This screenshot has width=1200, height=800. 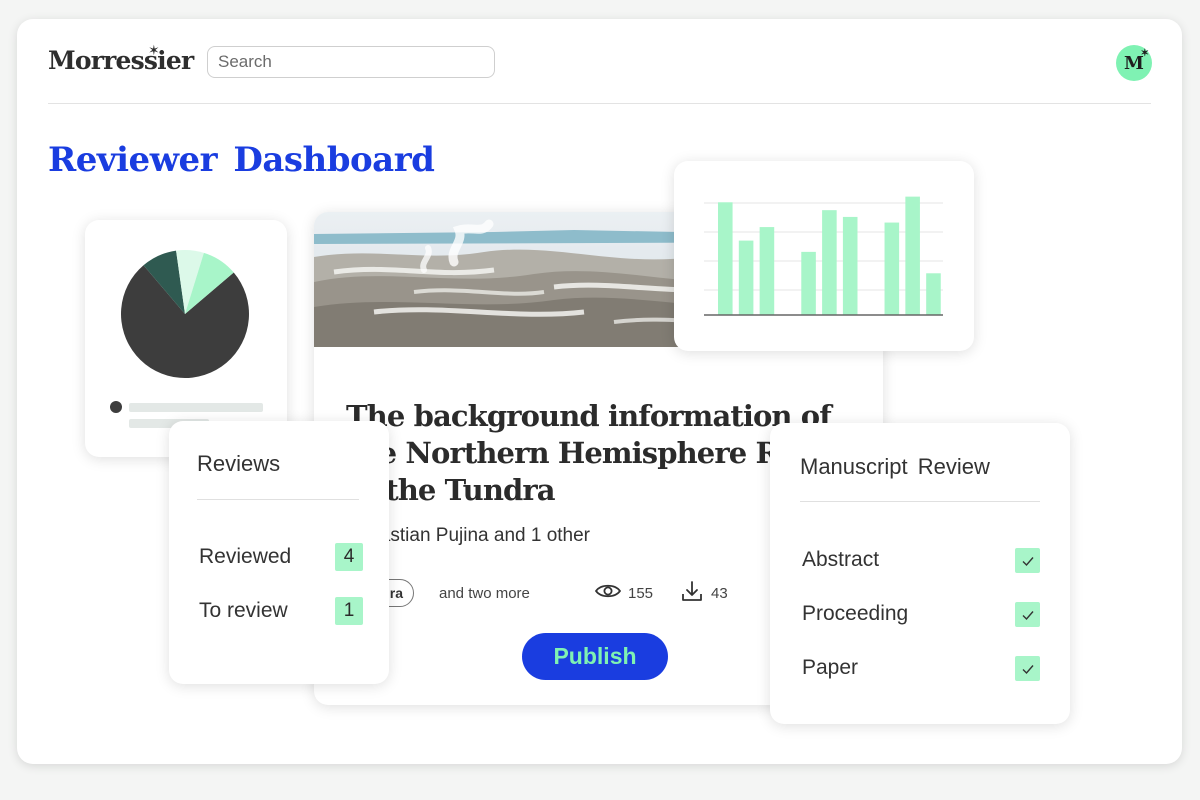 I want to click on brand-logo: Morressier, so click(x=121, y=60).